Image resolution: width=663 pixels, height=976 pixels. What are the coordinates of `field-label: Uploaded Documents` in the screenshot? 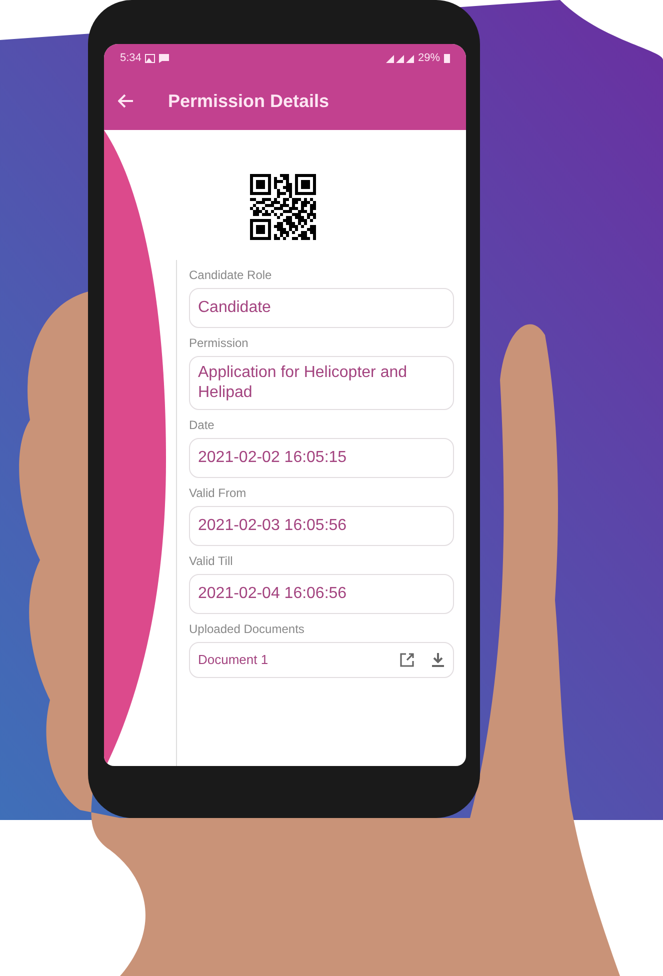 It's located at (247, 629).